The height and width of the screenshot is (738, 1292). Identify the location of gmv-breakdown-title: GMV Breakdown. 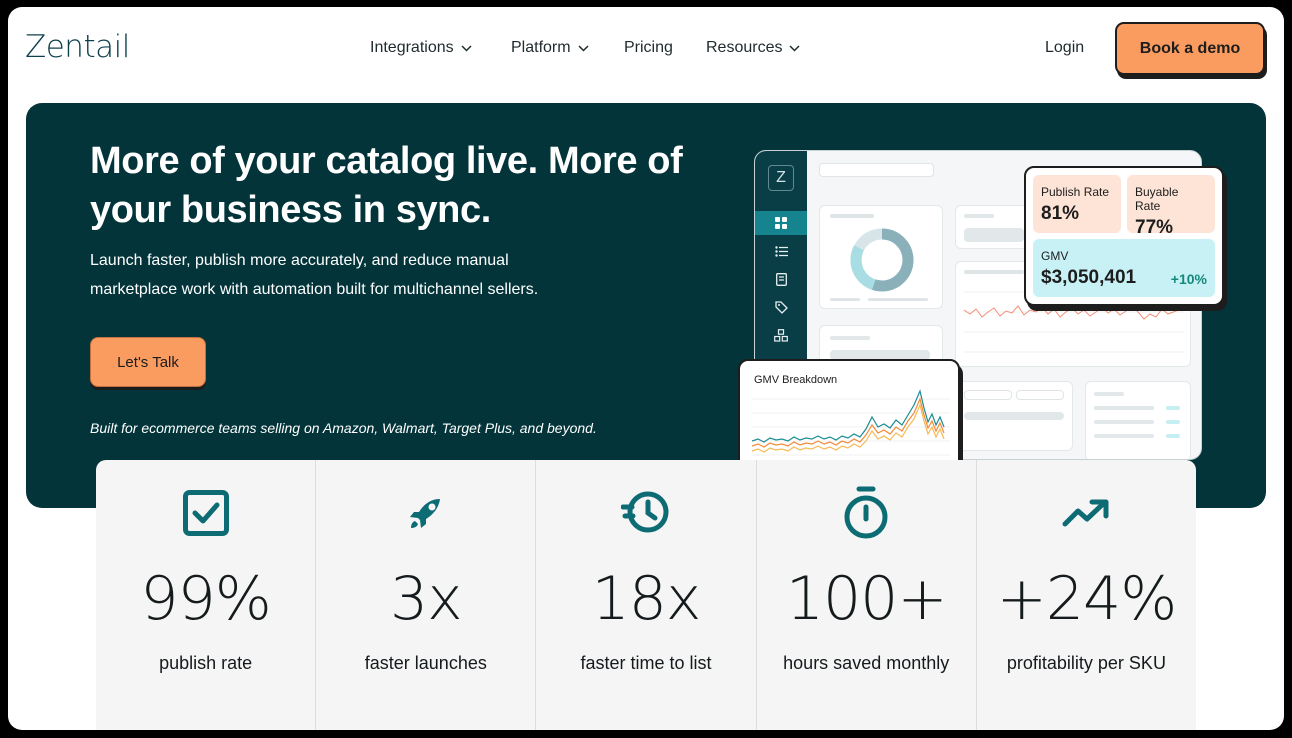
(796, 380).